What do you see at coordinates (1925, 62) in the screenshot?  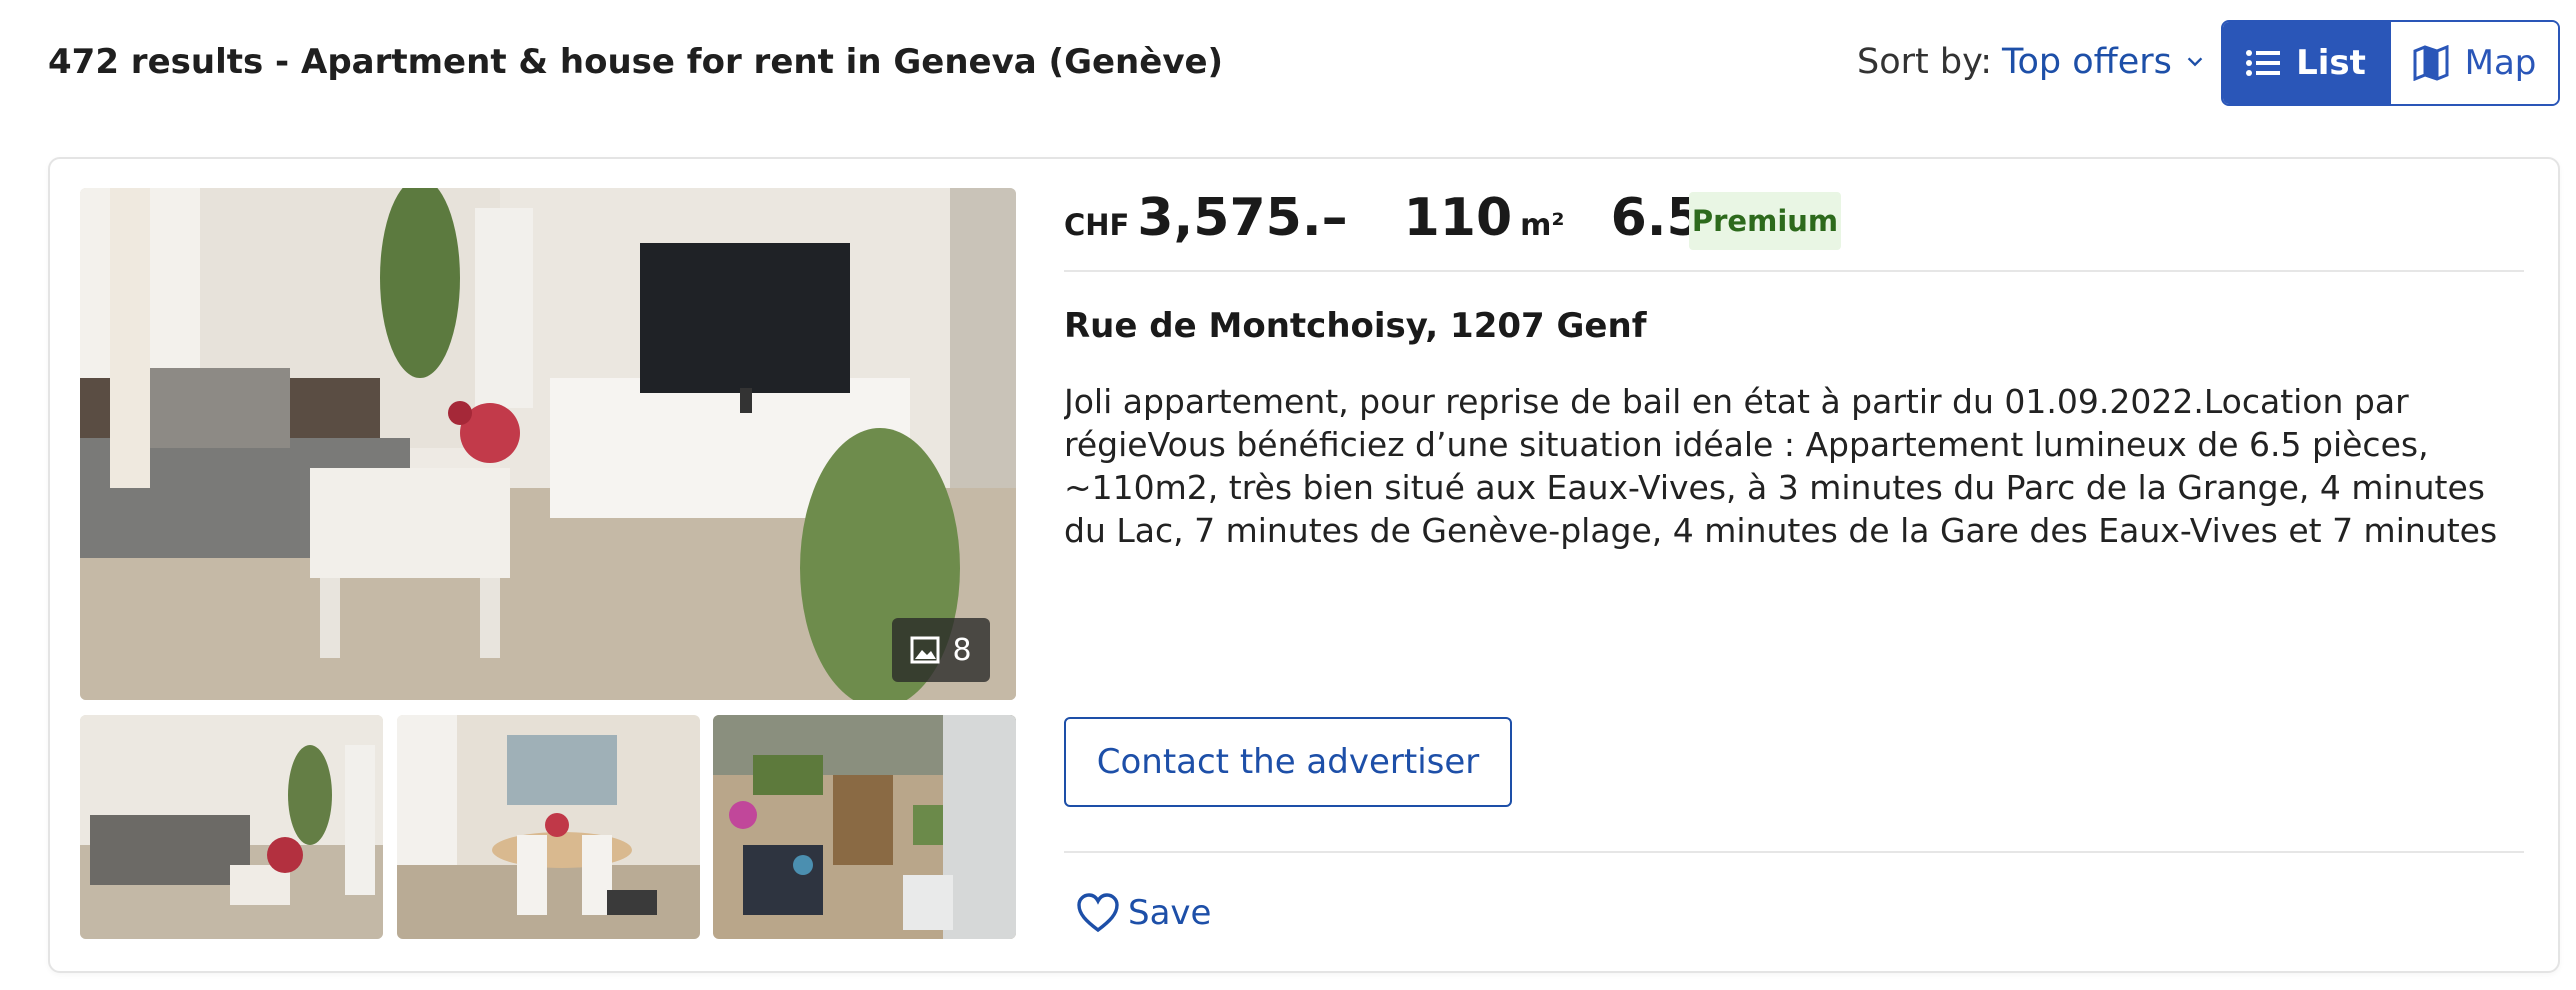 I see `sort-label: Sort by:` at bounding box center [1925, 62].